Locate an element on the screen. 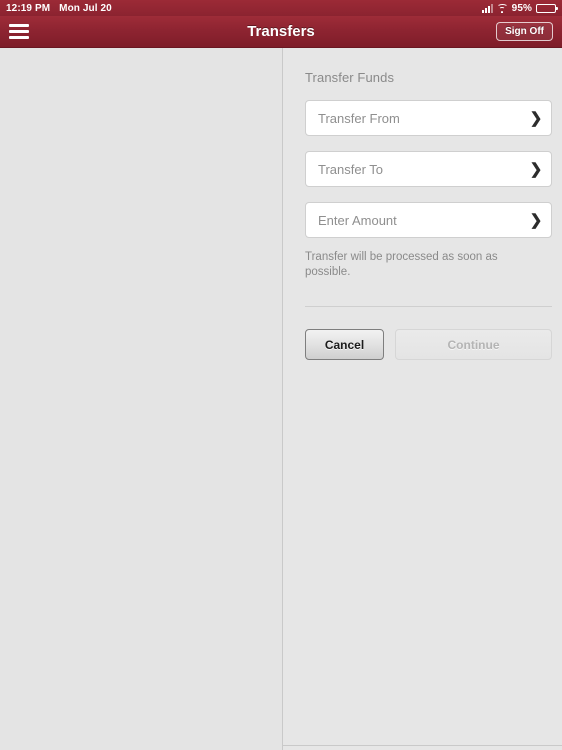 The height and width of the screenshot is (750, 562). status-time: 12:19 PM is located at coordinates (28, 8).